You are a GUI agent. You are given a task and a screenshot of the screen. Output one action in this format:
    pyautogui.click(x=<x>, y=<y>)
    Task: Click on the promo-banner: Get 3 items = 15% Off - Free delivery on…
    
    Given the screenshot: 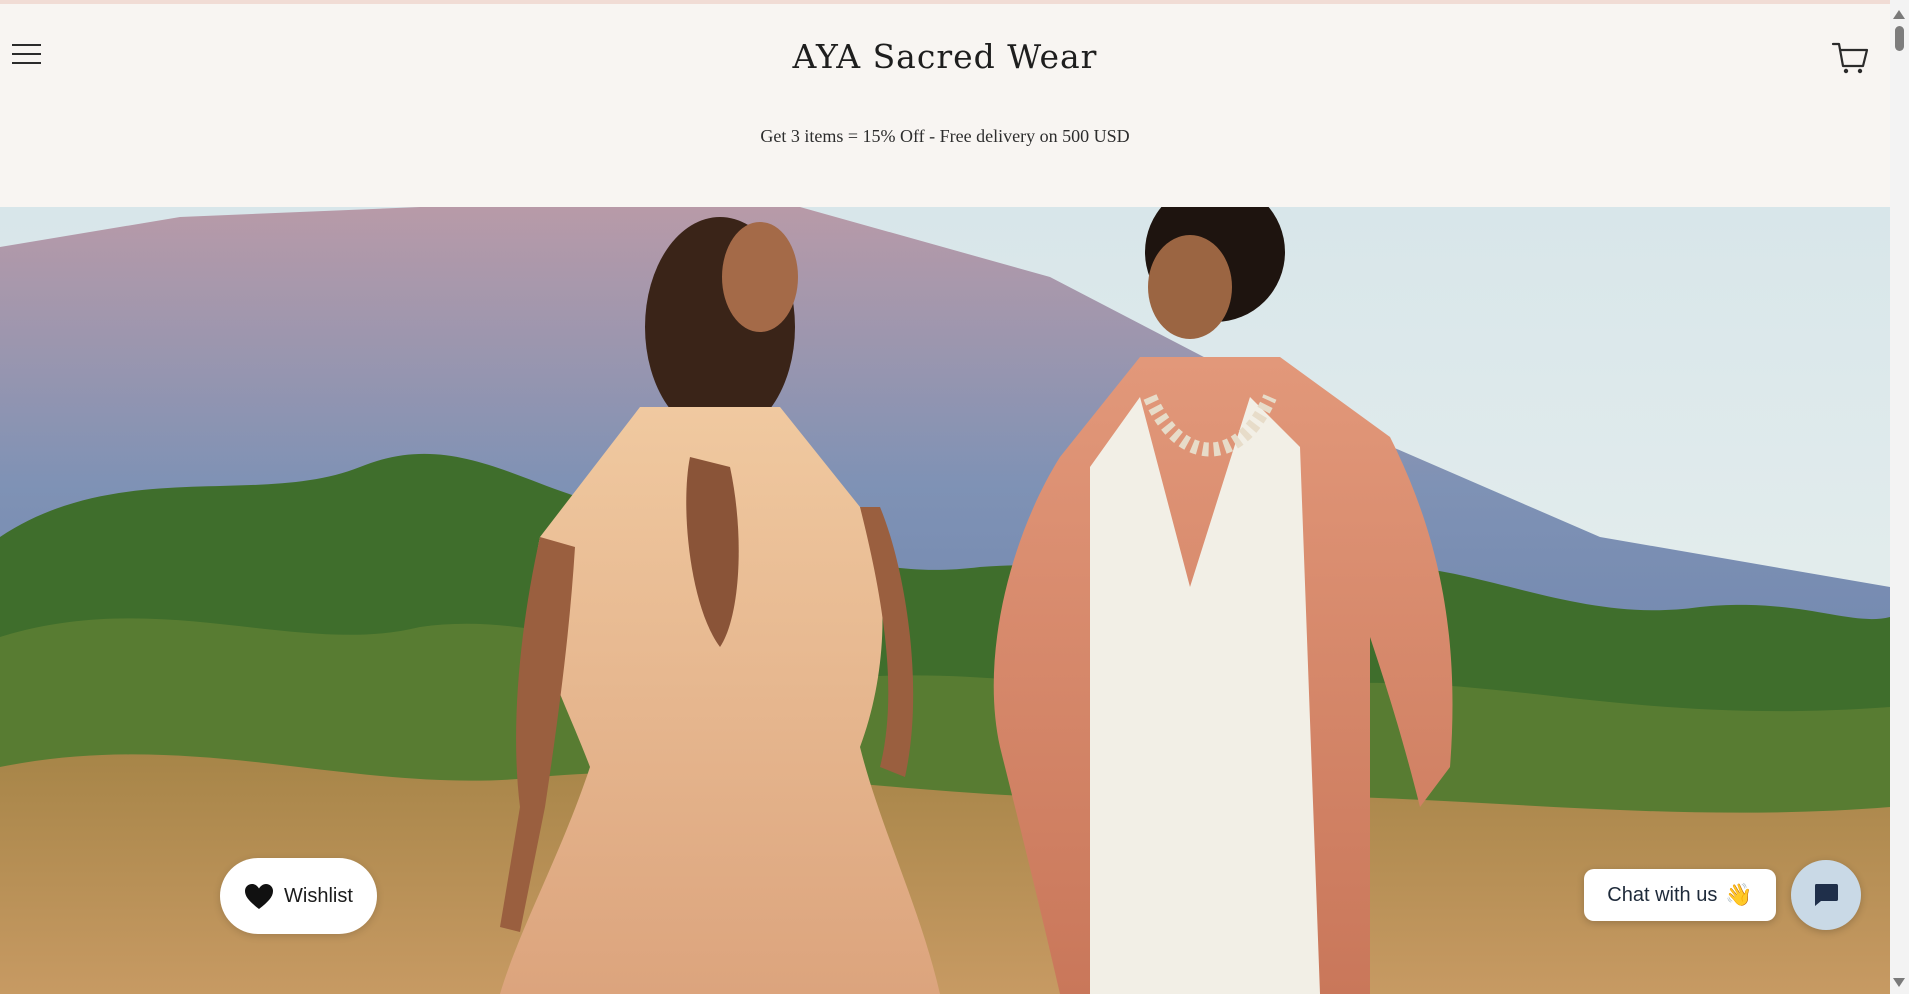 What is the action you would take?
    pyautogui.click(x=945, y=136)
    